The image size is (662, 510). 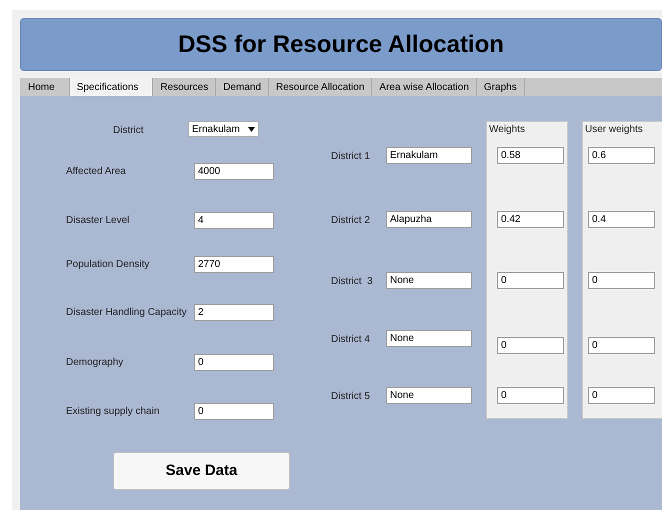 I want to click on input-field: 2, so click(x=234, y=312).